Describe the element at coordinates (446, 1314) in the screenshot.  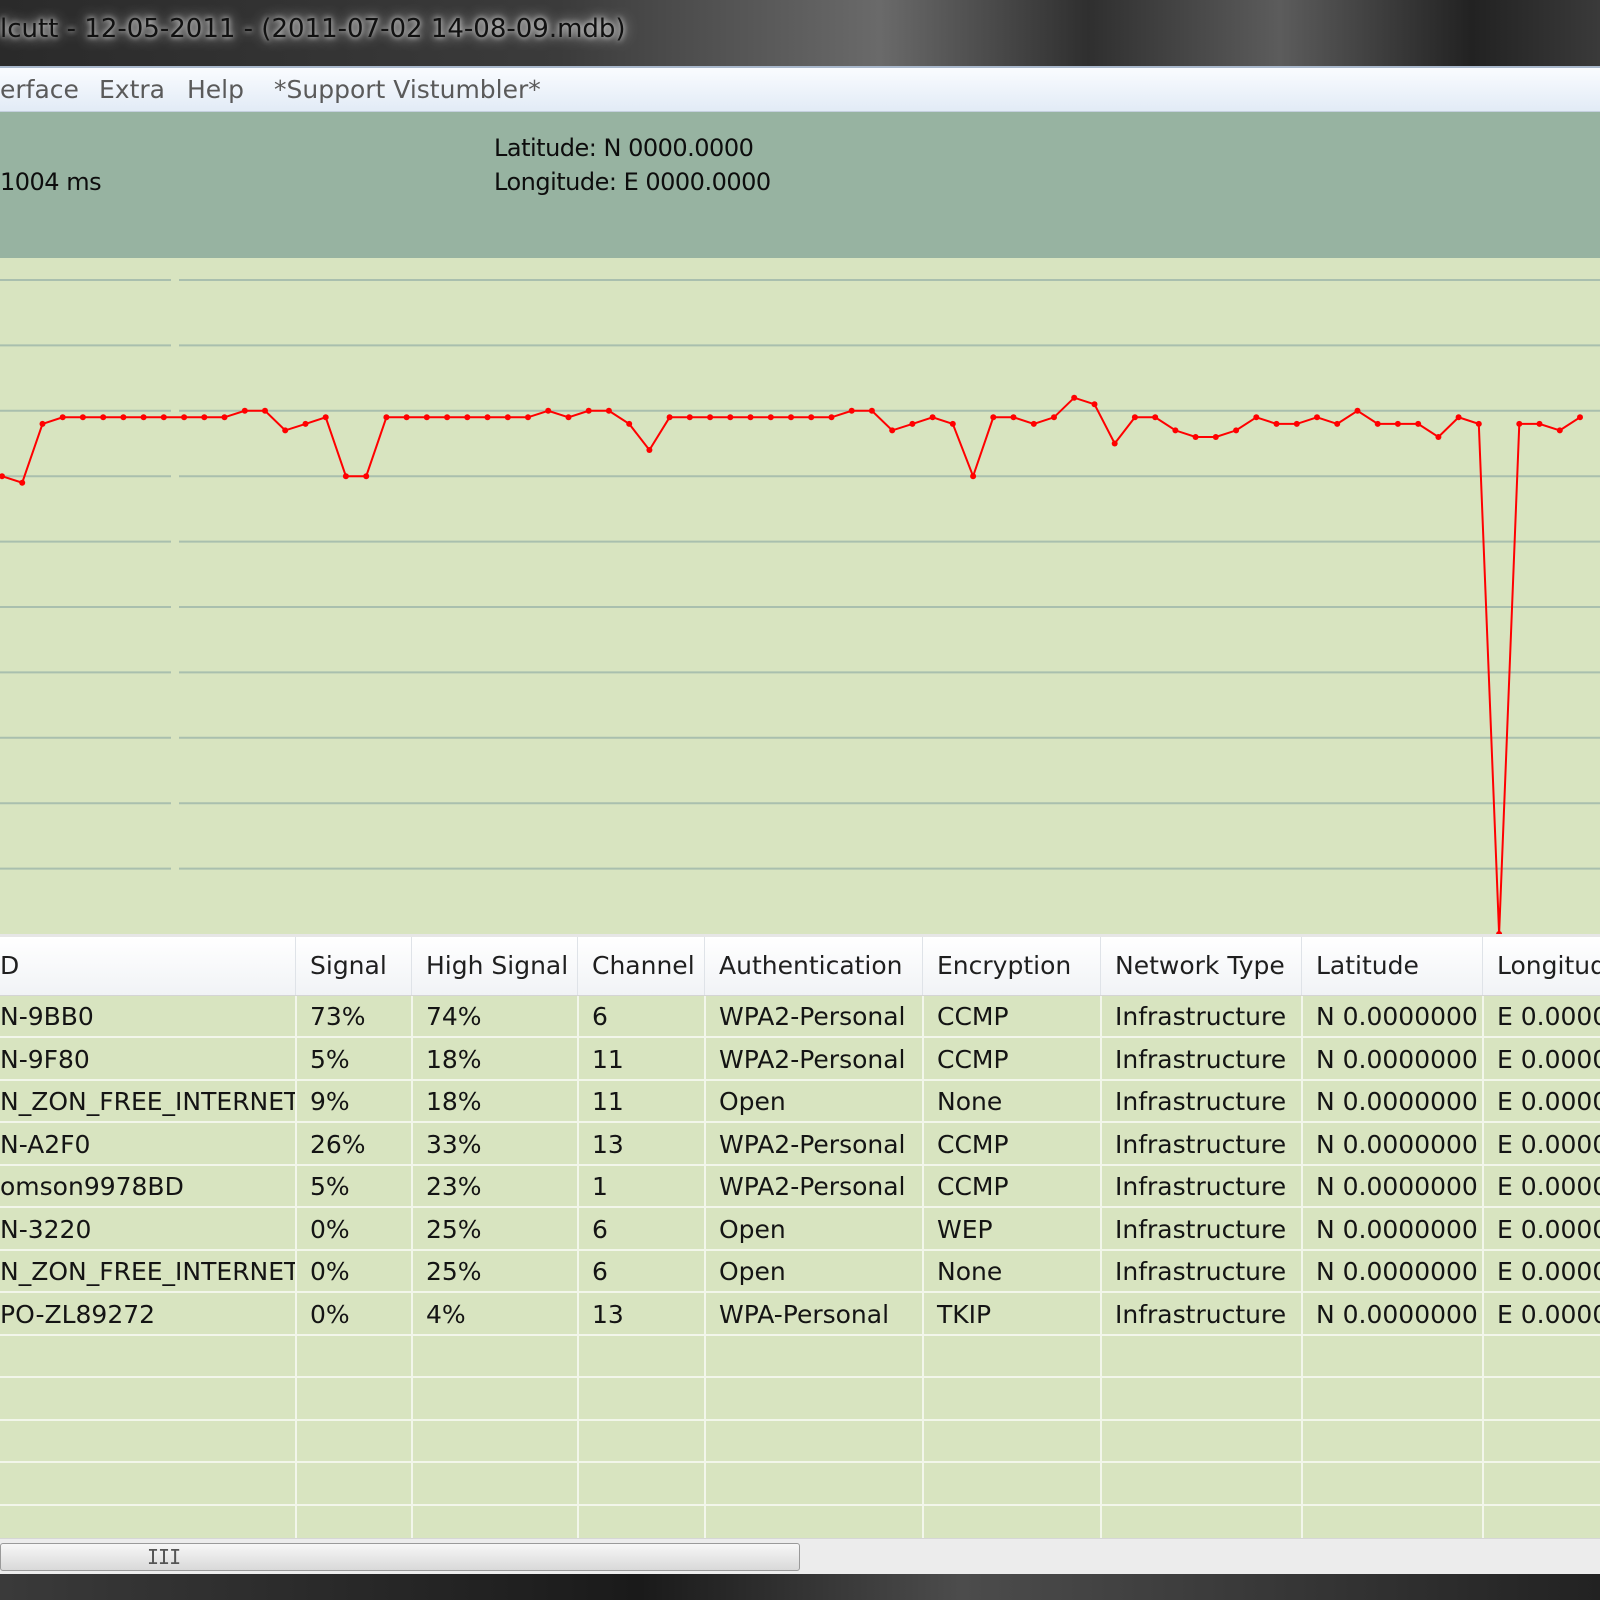
I see `cell-high-signal: 4%` at that location.